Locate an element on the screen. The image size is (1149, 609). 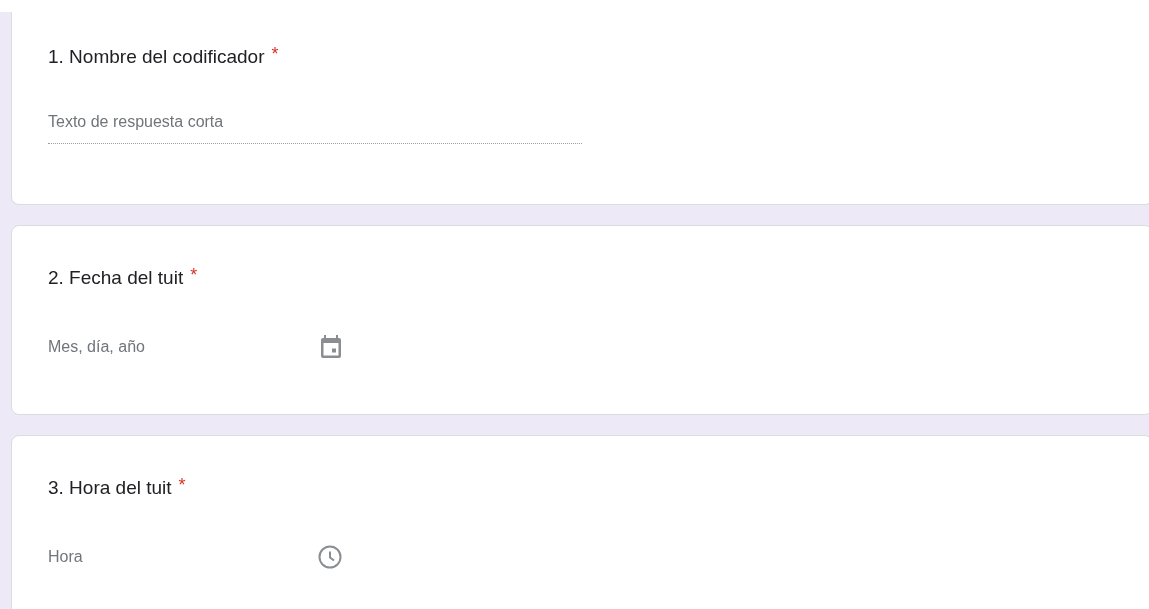
time-field: Hora is located at coordinates (183, 557).